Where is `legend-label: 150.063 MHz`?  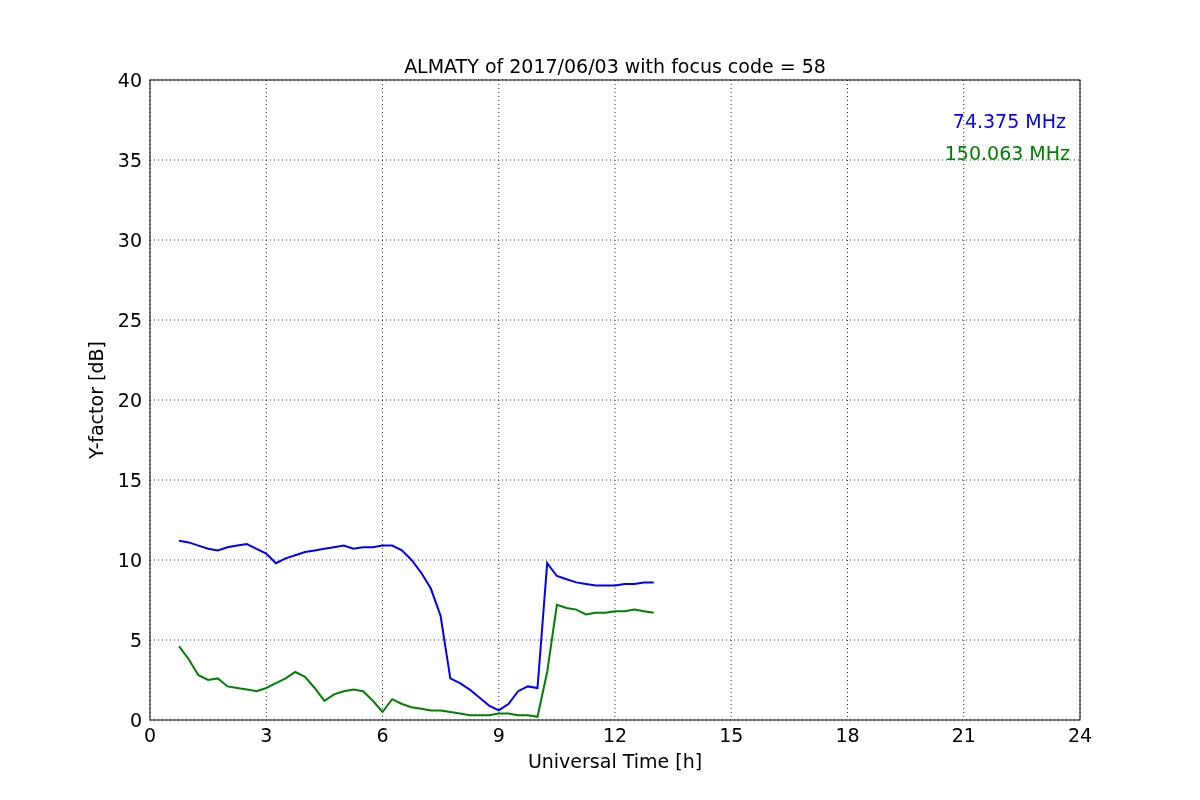
legend-label: 150.063 MHz is located at coordinates (1007, 153).